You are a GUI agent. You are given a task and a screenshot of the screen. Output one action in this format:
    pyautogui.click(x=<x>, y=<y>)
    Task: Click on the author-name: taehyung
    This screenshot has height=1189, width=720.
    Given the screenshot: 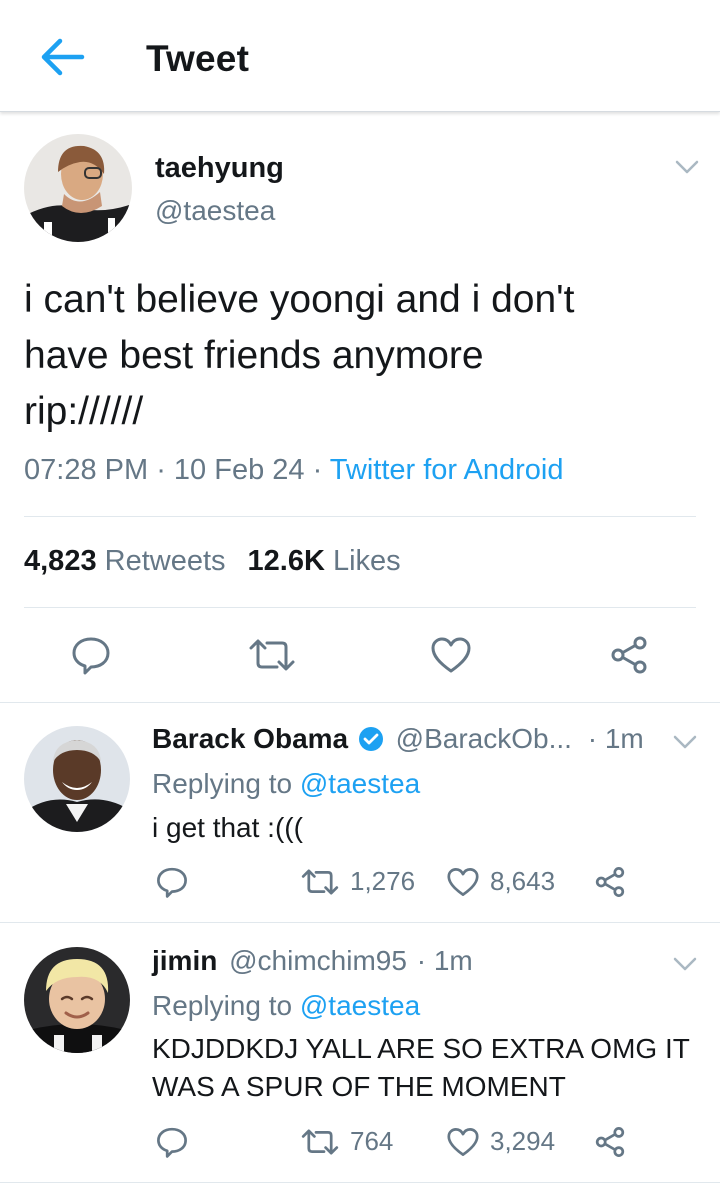 What is the action you would take?
    pyautogui.click(x=219, y=168)
    